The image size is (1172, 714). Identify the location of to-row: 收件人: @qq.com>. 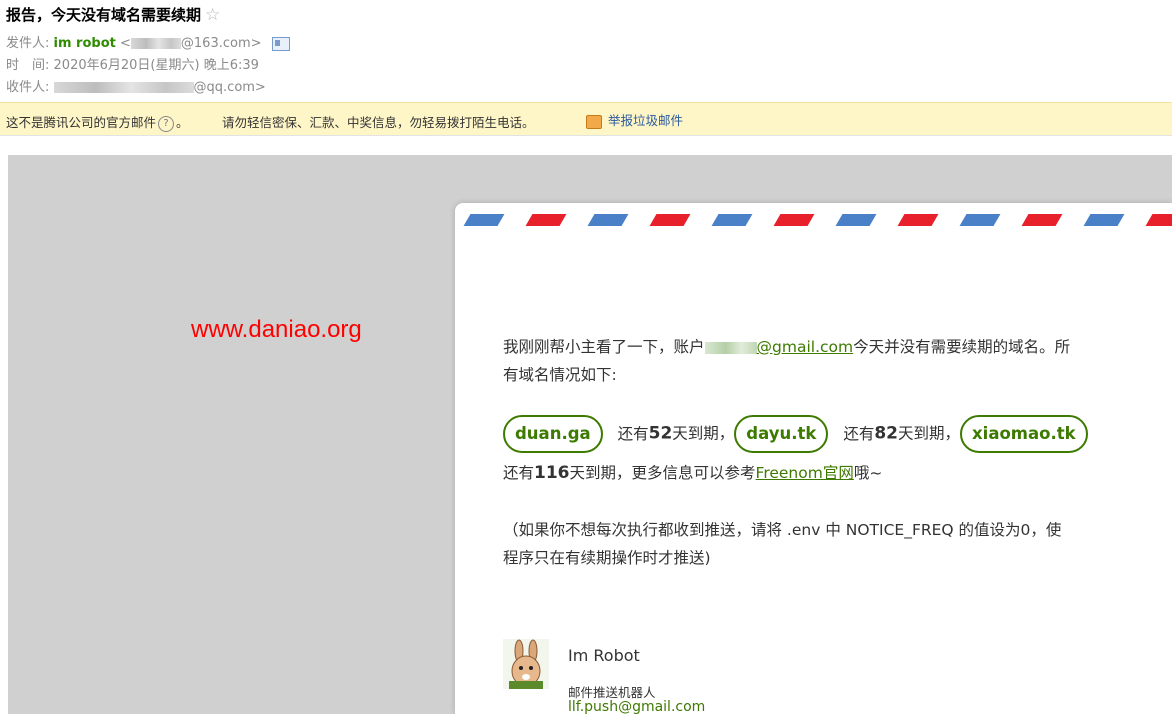
(136, 85).